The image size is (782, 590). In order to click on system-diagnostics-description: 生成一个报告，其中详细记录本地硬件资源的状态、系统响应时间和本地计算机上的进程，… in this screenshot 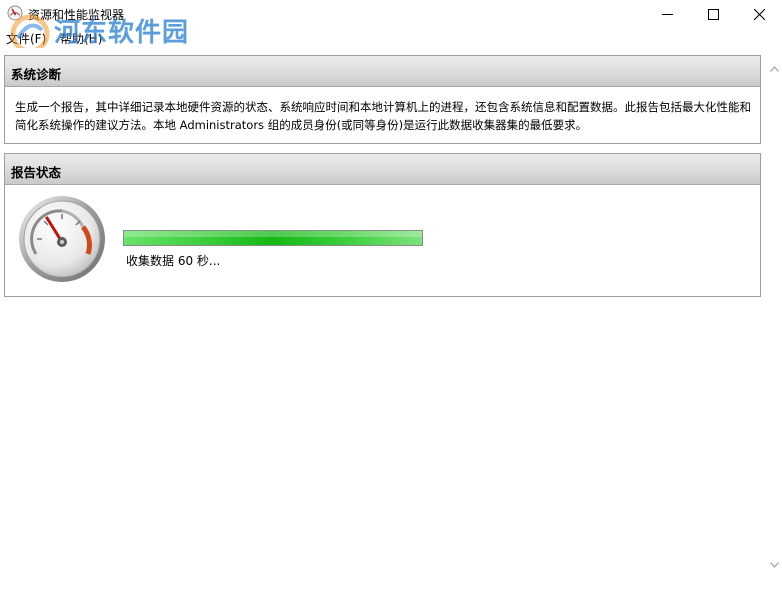, I will do `click(383, 116)`.